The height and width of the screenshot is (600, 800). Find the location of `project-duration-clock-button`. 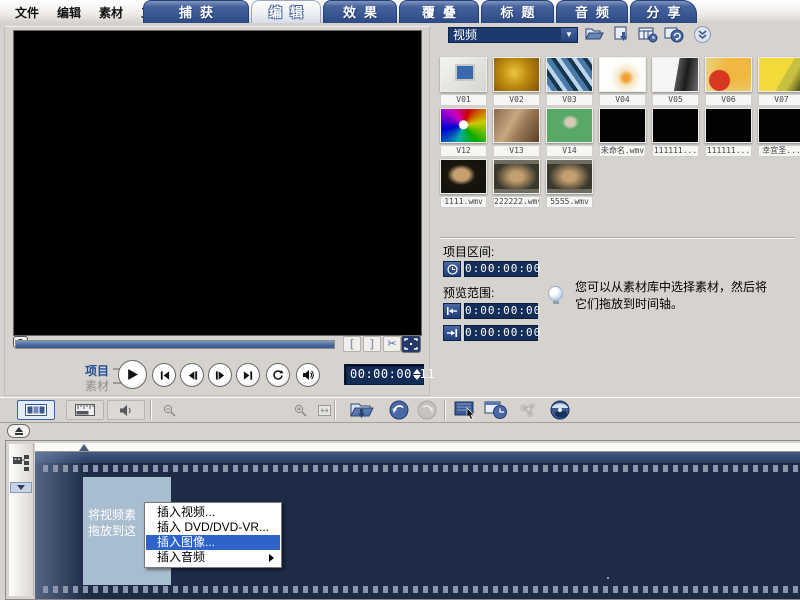

project-duration-clock-button is located at coordinates (452, 269).